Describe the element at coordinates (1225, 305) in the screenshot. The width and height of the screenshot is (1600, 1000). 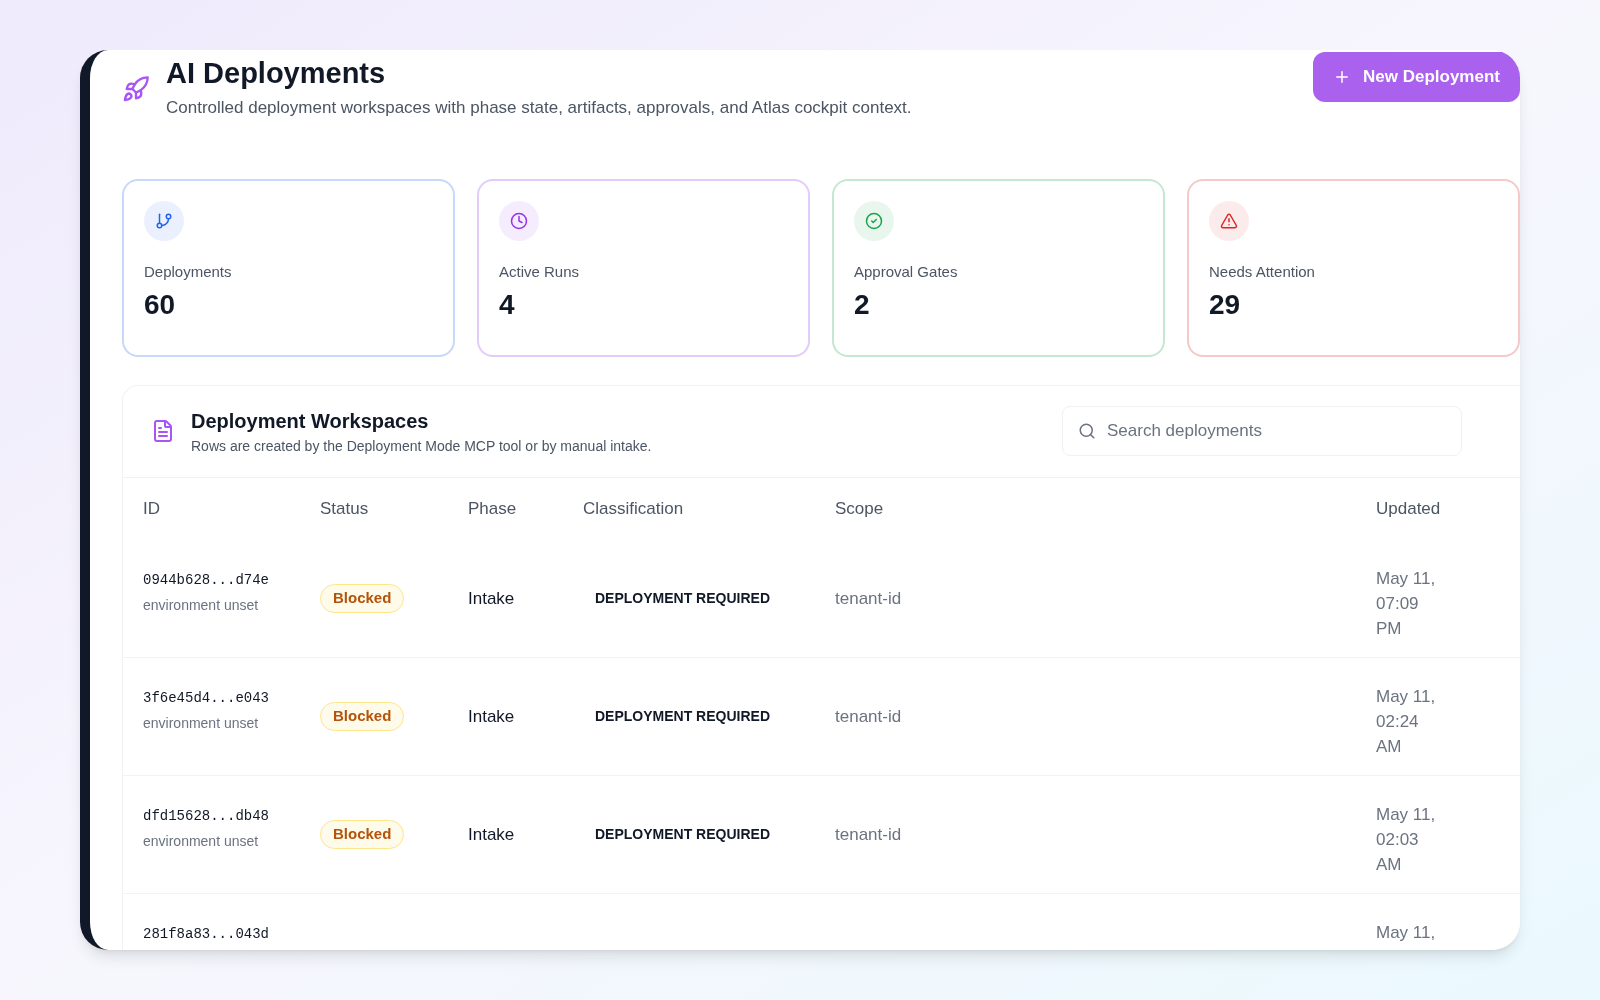
I see `stat-value: 29` at that location.